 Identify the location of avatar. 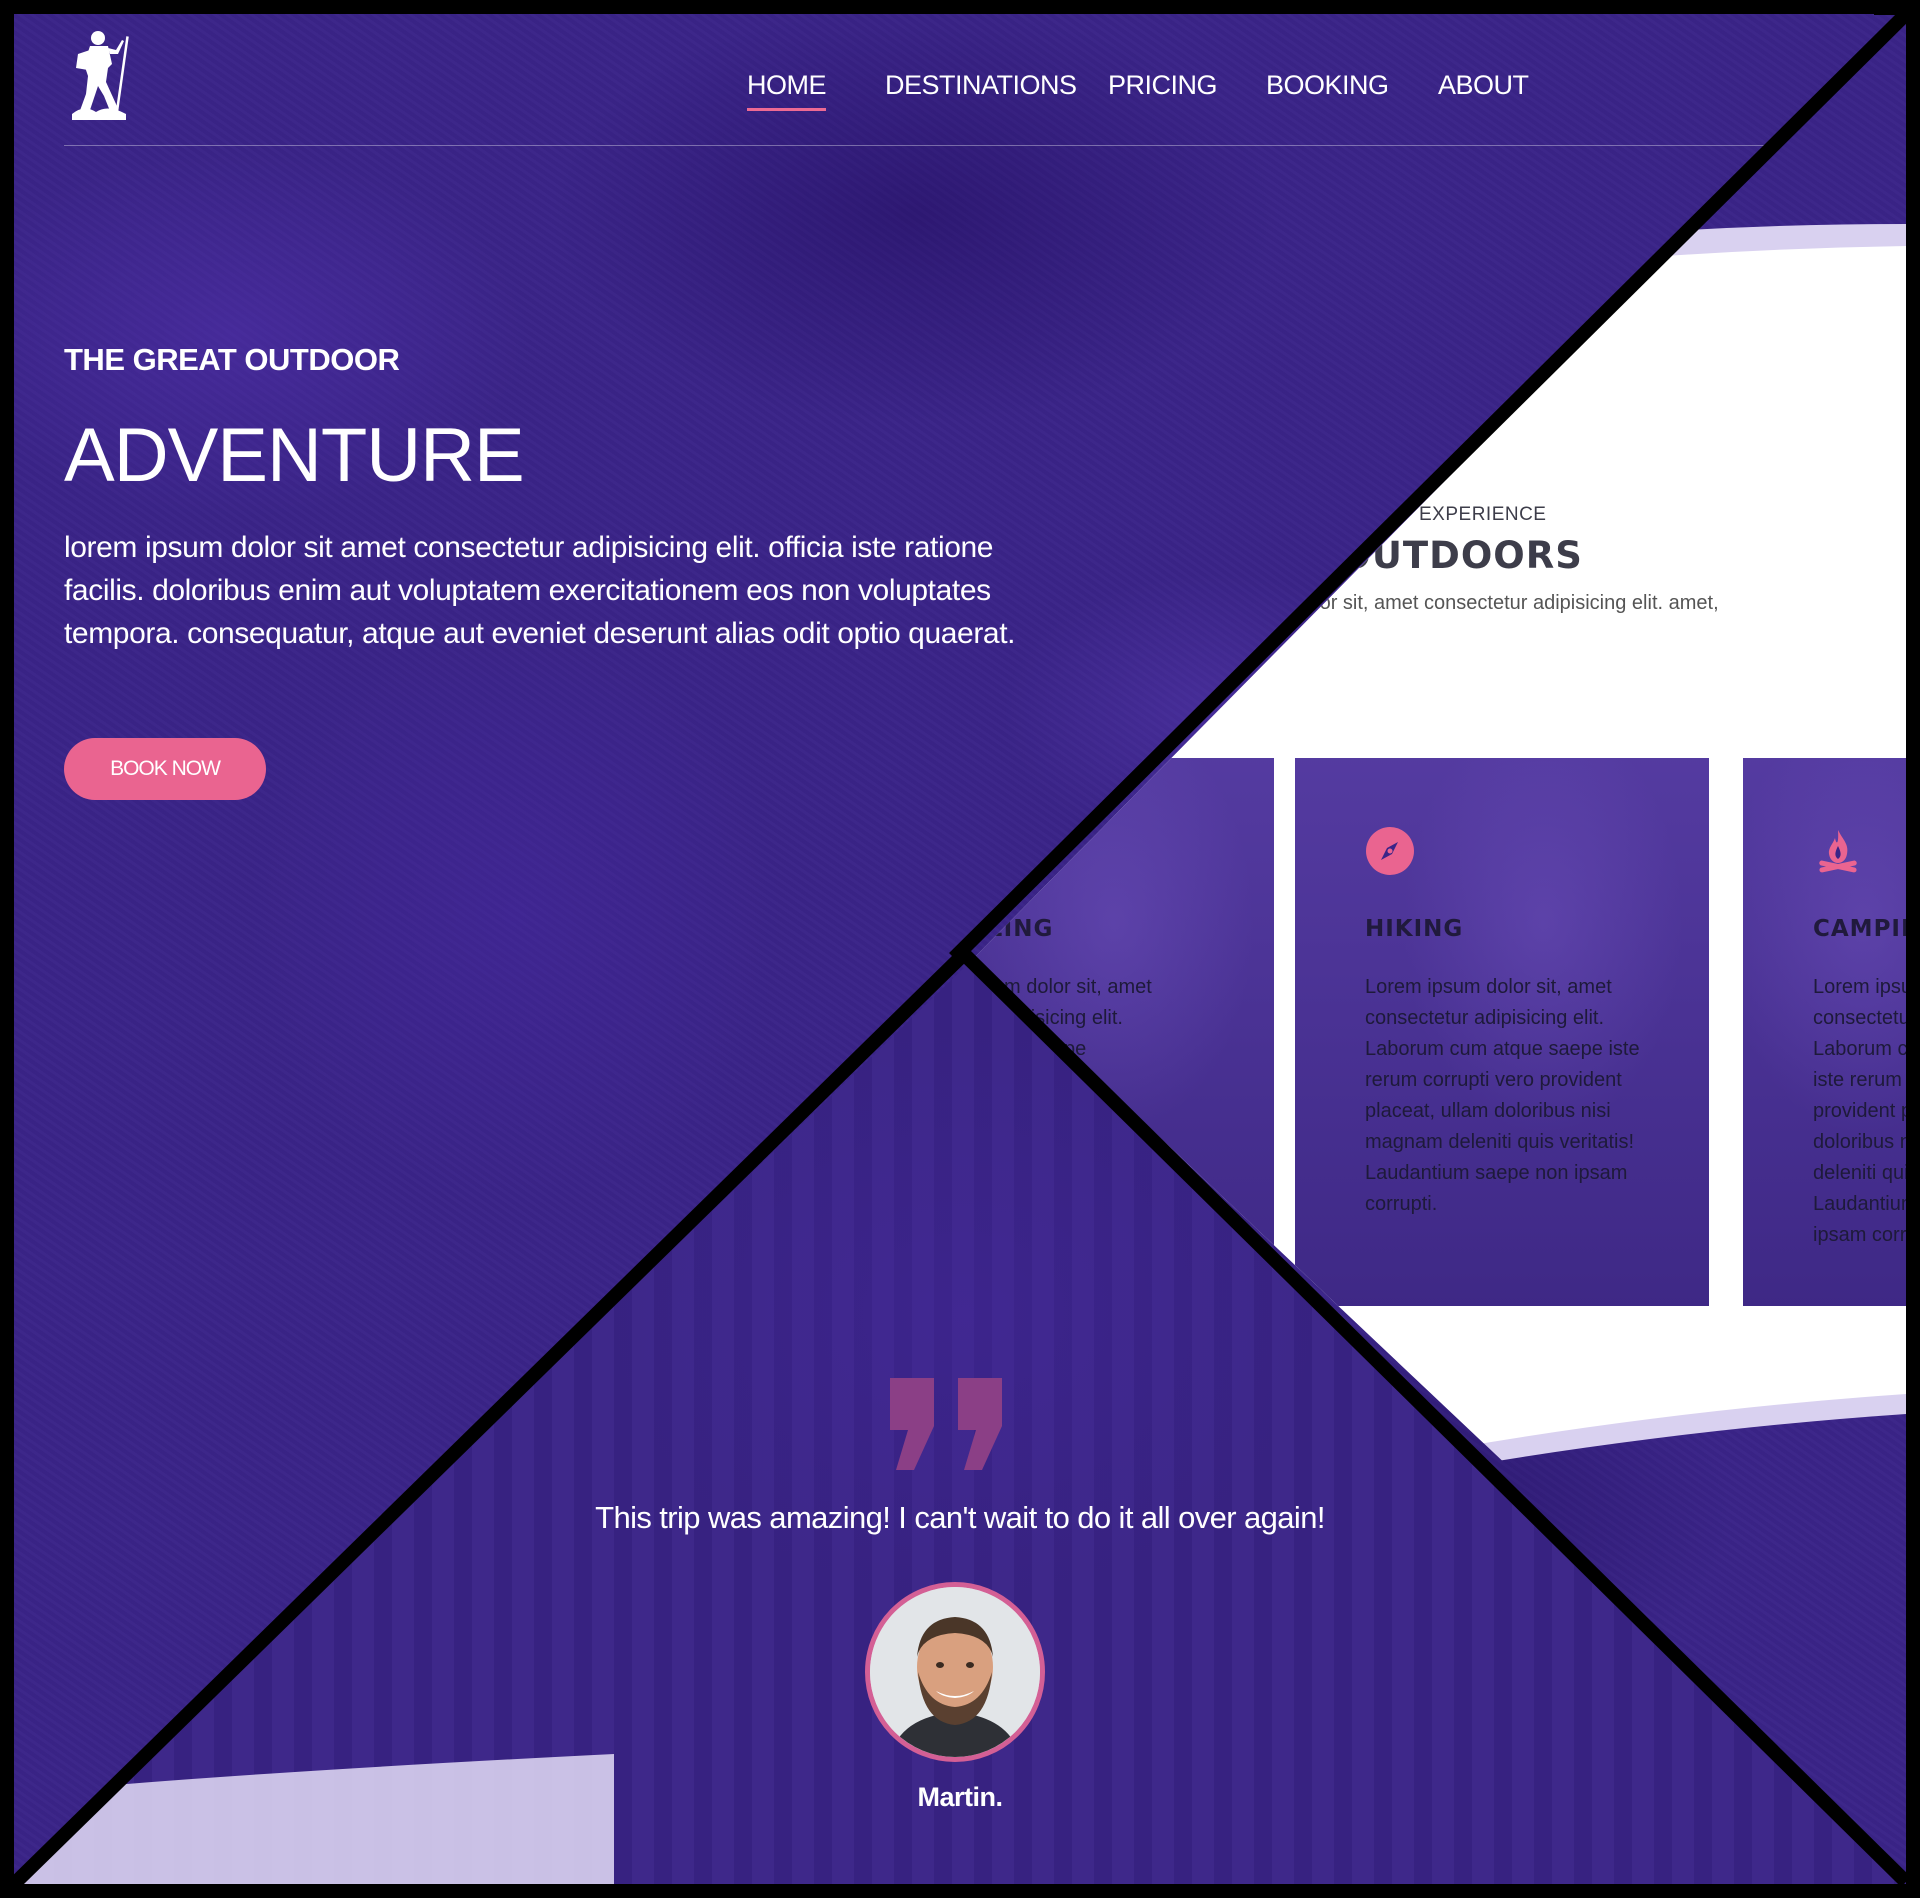
(955, 1672).